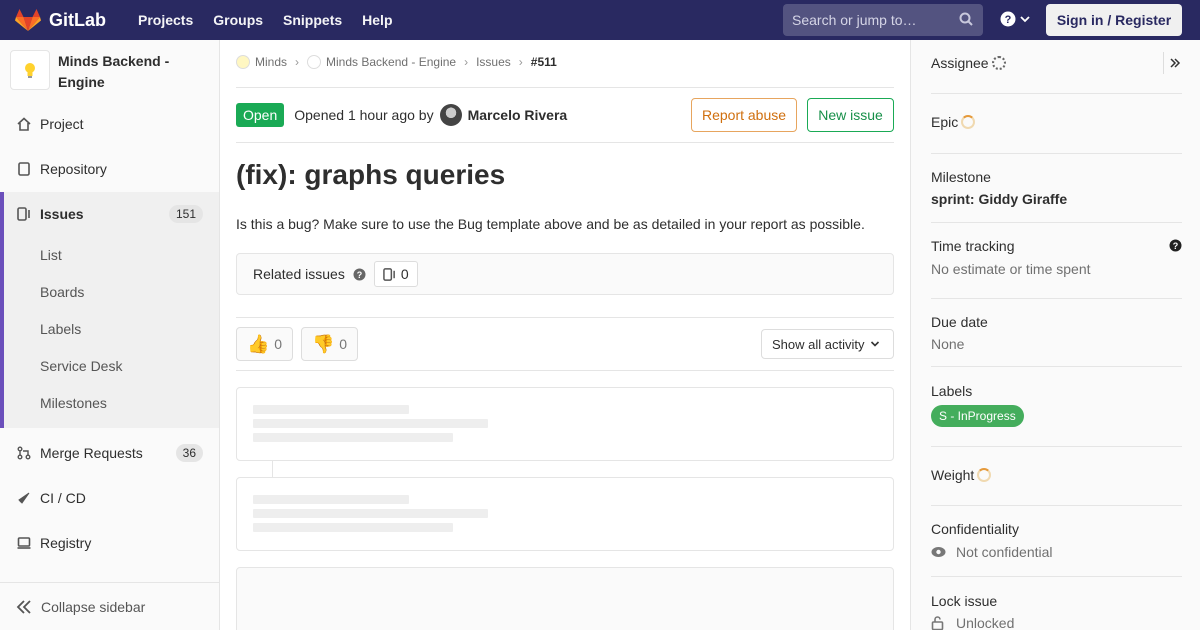  I want to click on doc-icon, so click(24, 169).